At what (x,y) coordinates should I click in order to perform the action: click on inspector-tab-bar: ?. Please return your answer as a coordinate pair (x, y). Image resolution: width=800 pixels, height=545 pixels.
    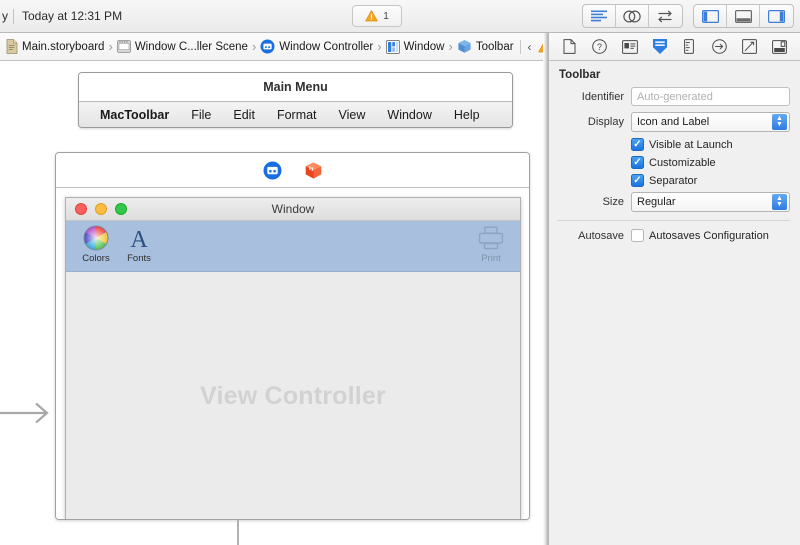
    Looking at the image, I should click on (674, 47).